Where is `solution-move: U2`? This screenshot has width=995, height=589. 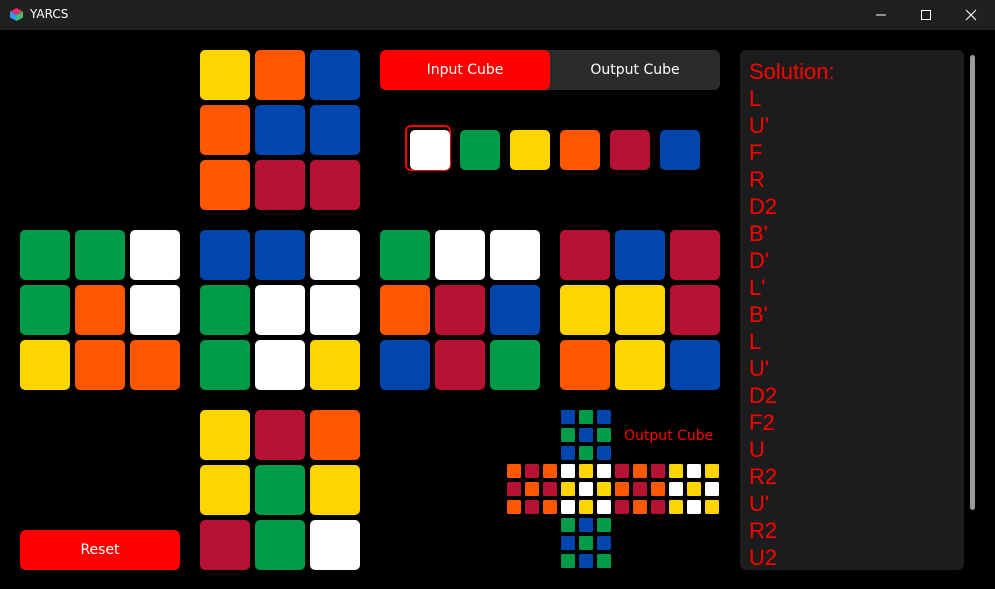
solution-move: U2 is located at coordinates (763, 557).